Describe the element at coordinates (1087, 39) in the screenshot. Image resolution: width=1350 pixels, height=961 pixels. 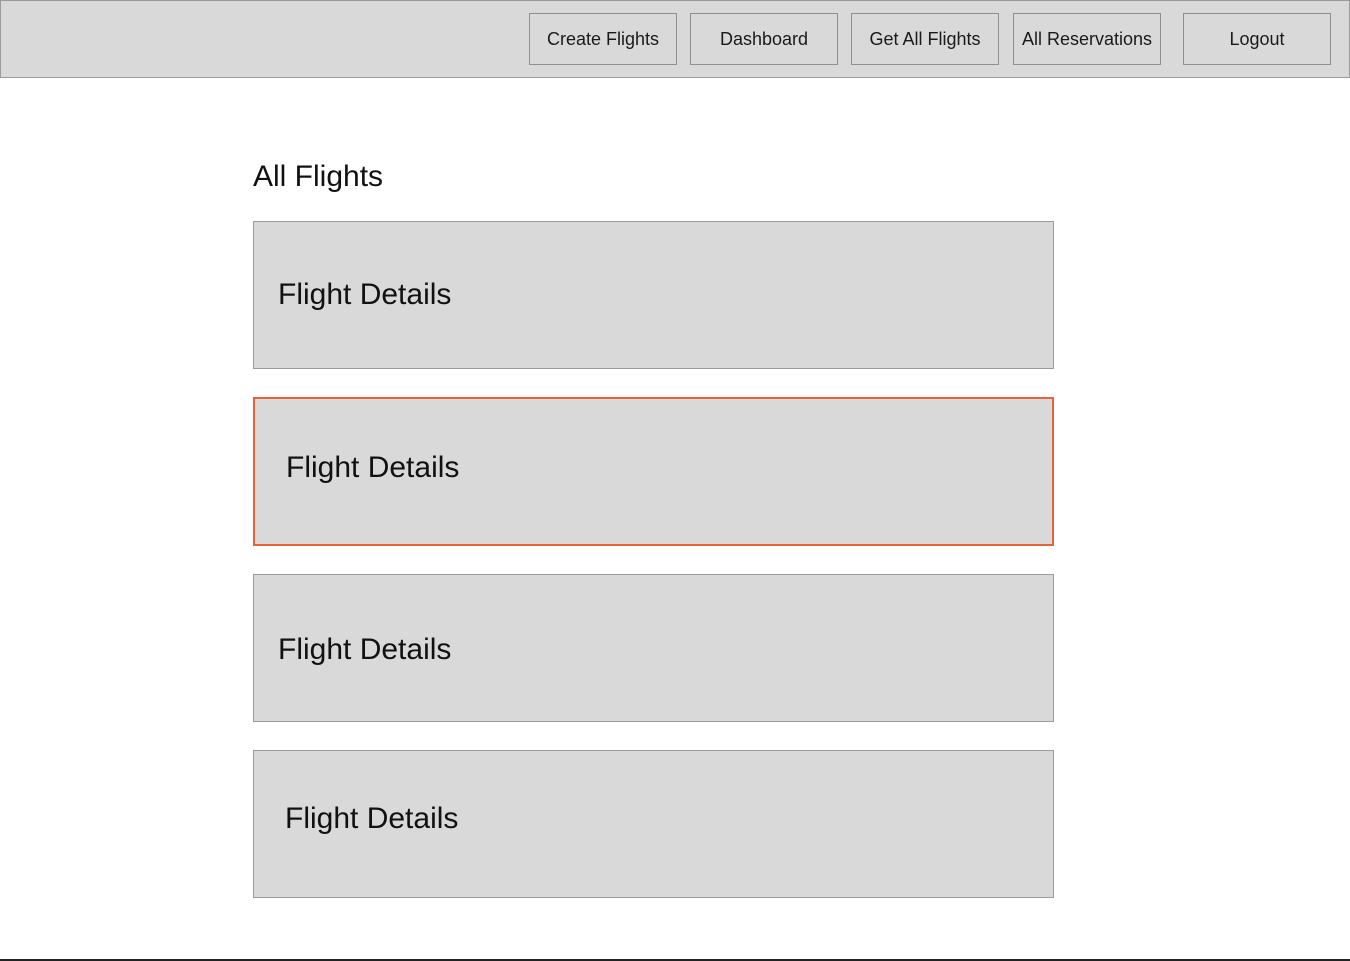
I see `all-reservations-button: All Reservations` at that location.